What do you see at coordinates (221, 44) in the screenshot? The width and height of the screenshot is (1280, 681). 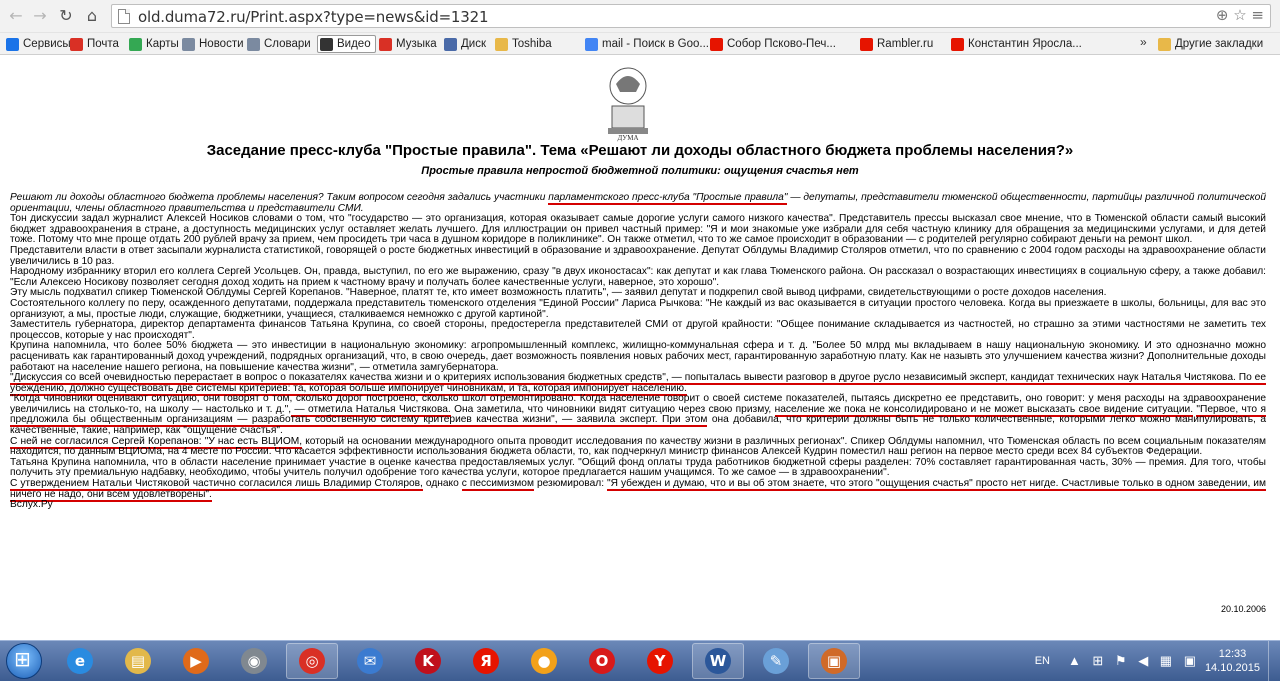 I see `bookmark-label: Новости` at bounding box center [221, 44].